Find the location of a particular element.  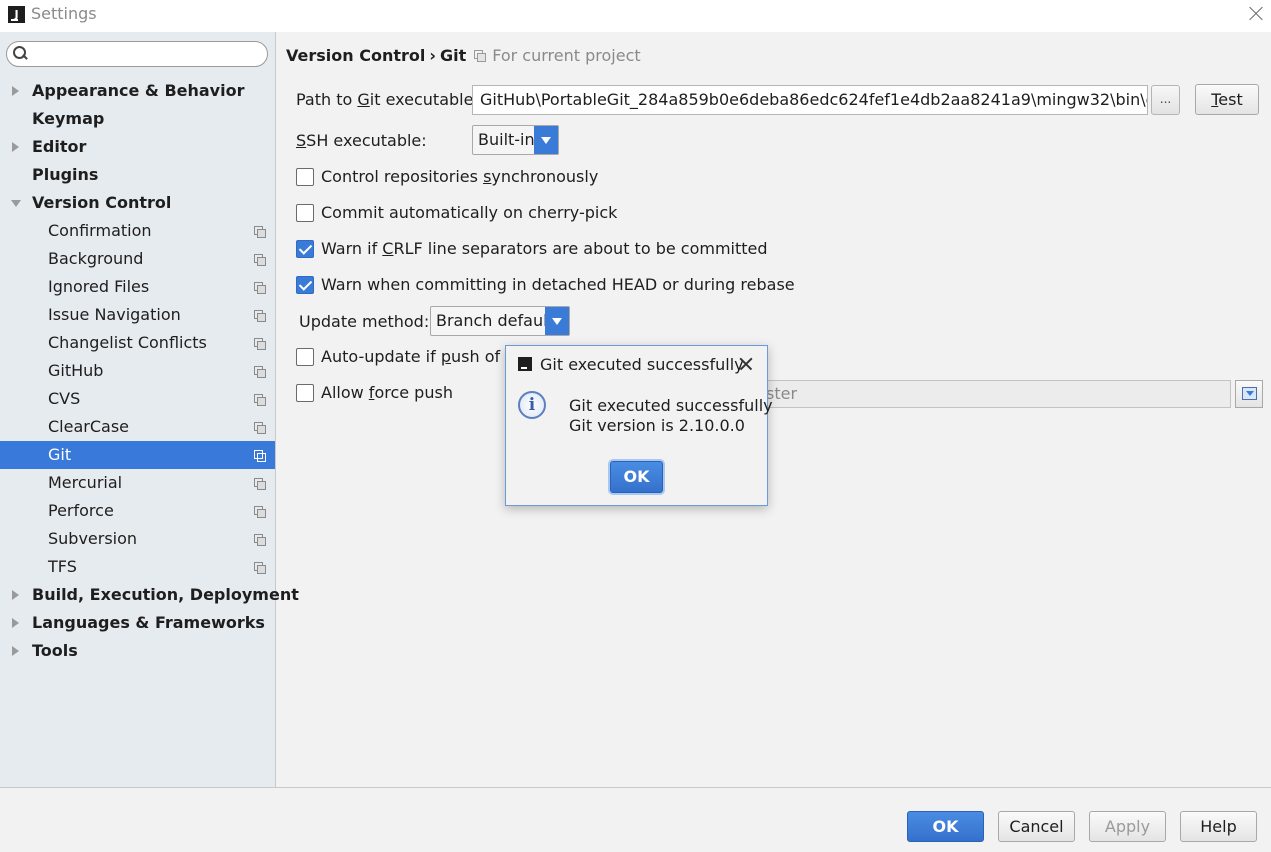

collapse-arrow-icon is located at coordinates (16, 203).